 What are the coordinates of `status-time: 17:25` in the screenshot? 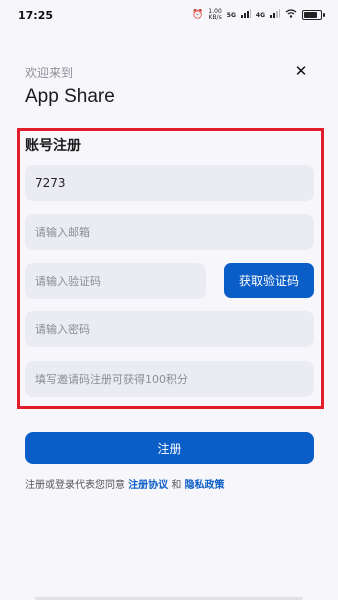 It's located at (36, 15).